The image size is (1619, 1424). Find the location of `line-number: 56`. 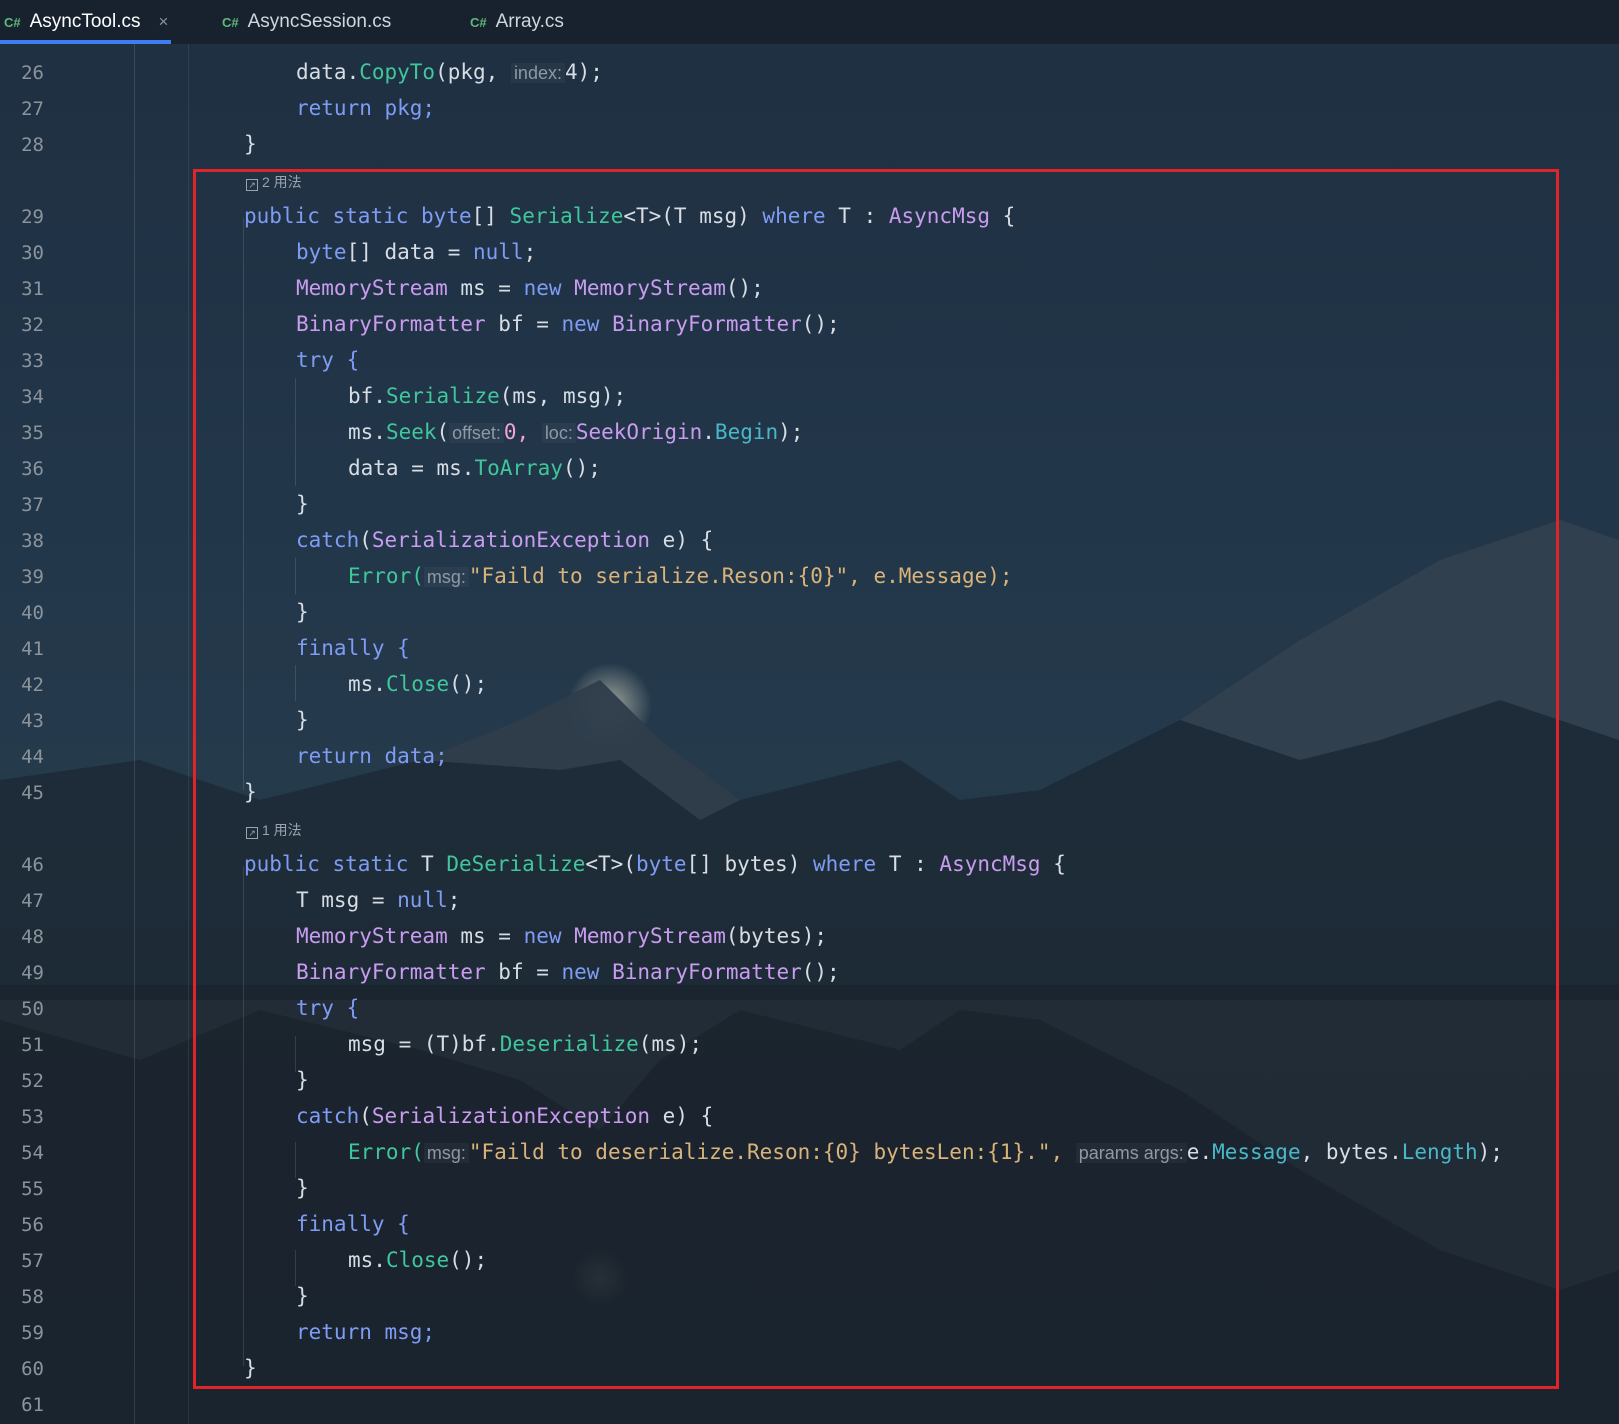

line-number: 56 is located at coordinates (22, 1225).